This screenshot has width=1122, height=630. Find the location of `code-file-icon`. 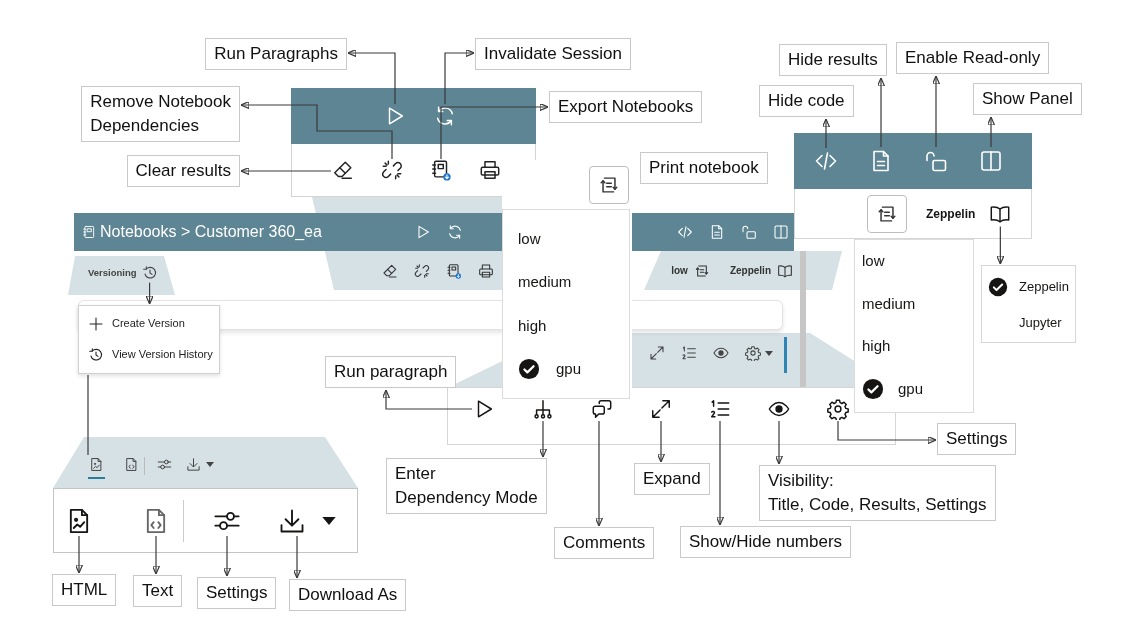

code-file-icon is located at coordinates (131, 464).